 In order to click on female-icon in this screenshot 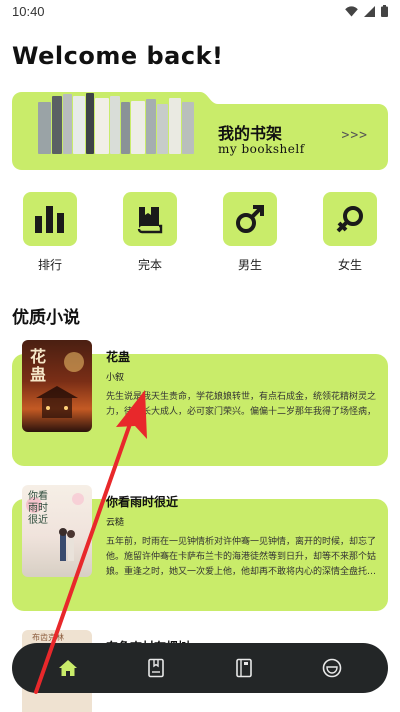, I will do `click(349, 219)`.